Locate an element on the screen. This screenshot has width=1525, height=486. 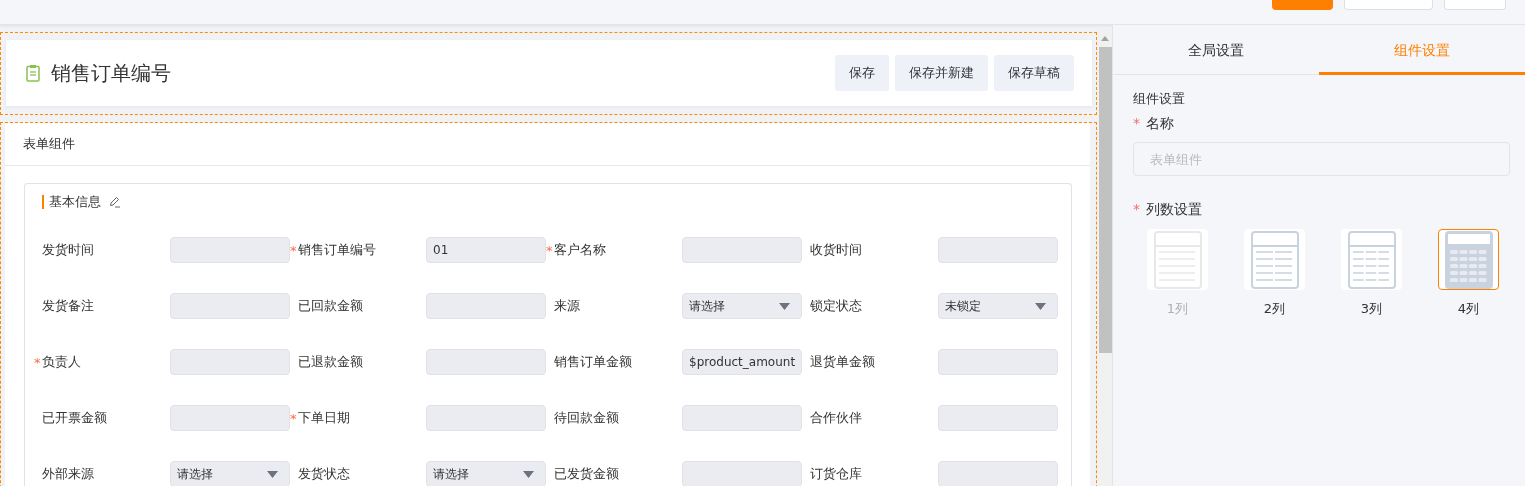
field-label: 待回款金额 is located at coordinates (586, 418).